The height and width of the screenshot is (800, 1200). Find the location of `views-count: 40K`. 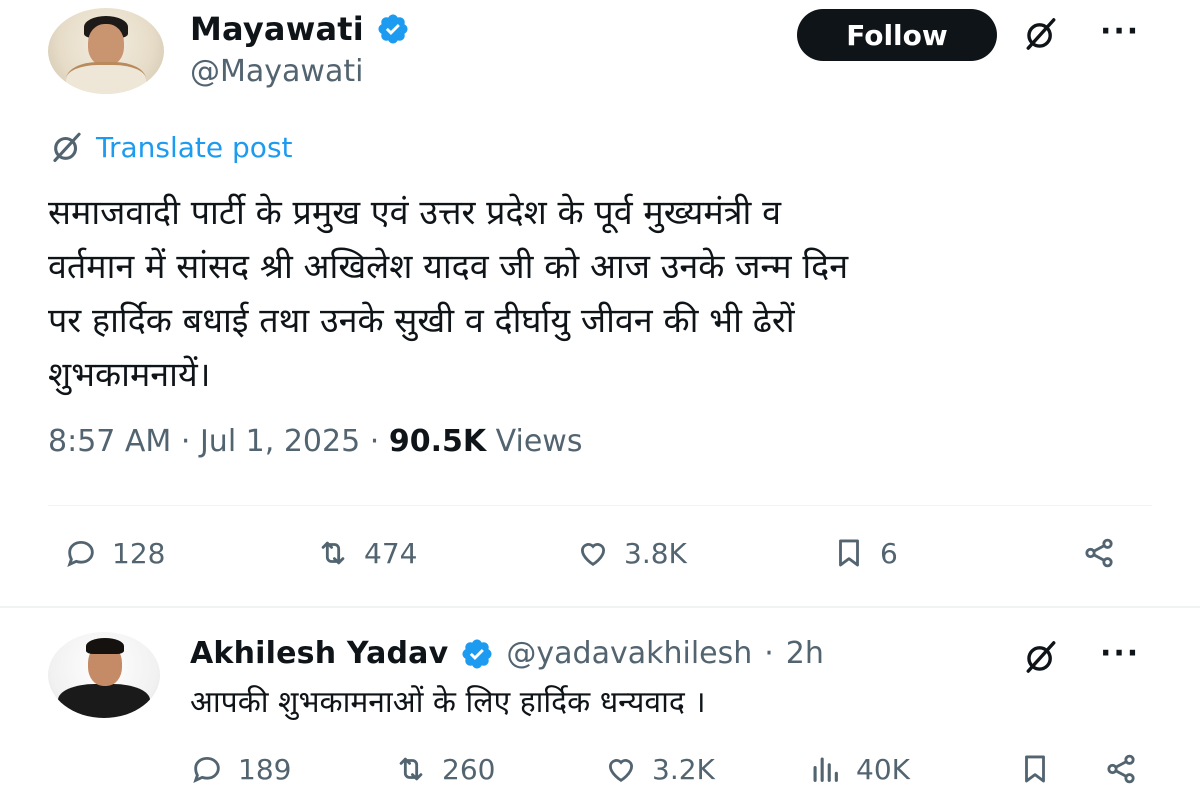

views-count: 40K is located at coordinates (883, 769).